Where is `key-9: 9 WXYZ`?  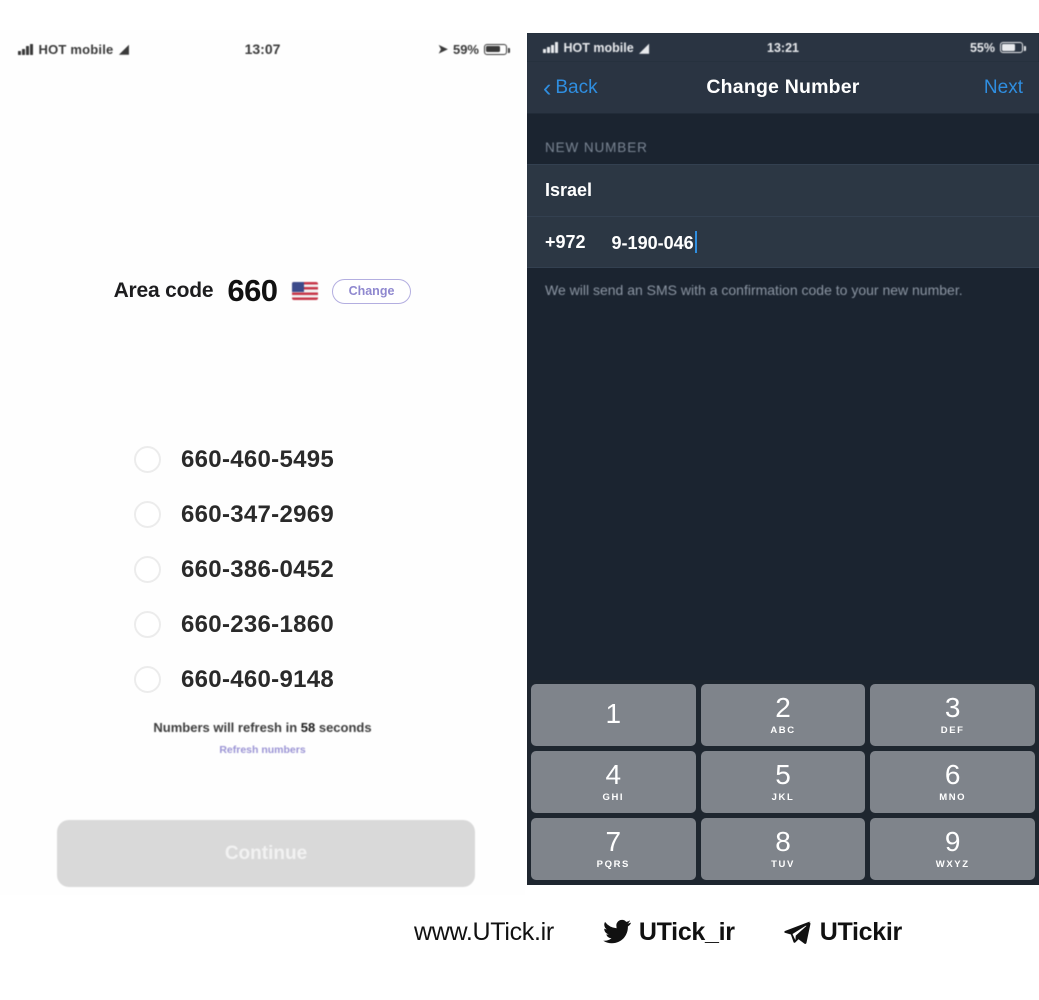 key-9: 9 WXYZ is located at coordinates (953, 849).